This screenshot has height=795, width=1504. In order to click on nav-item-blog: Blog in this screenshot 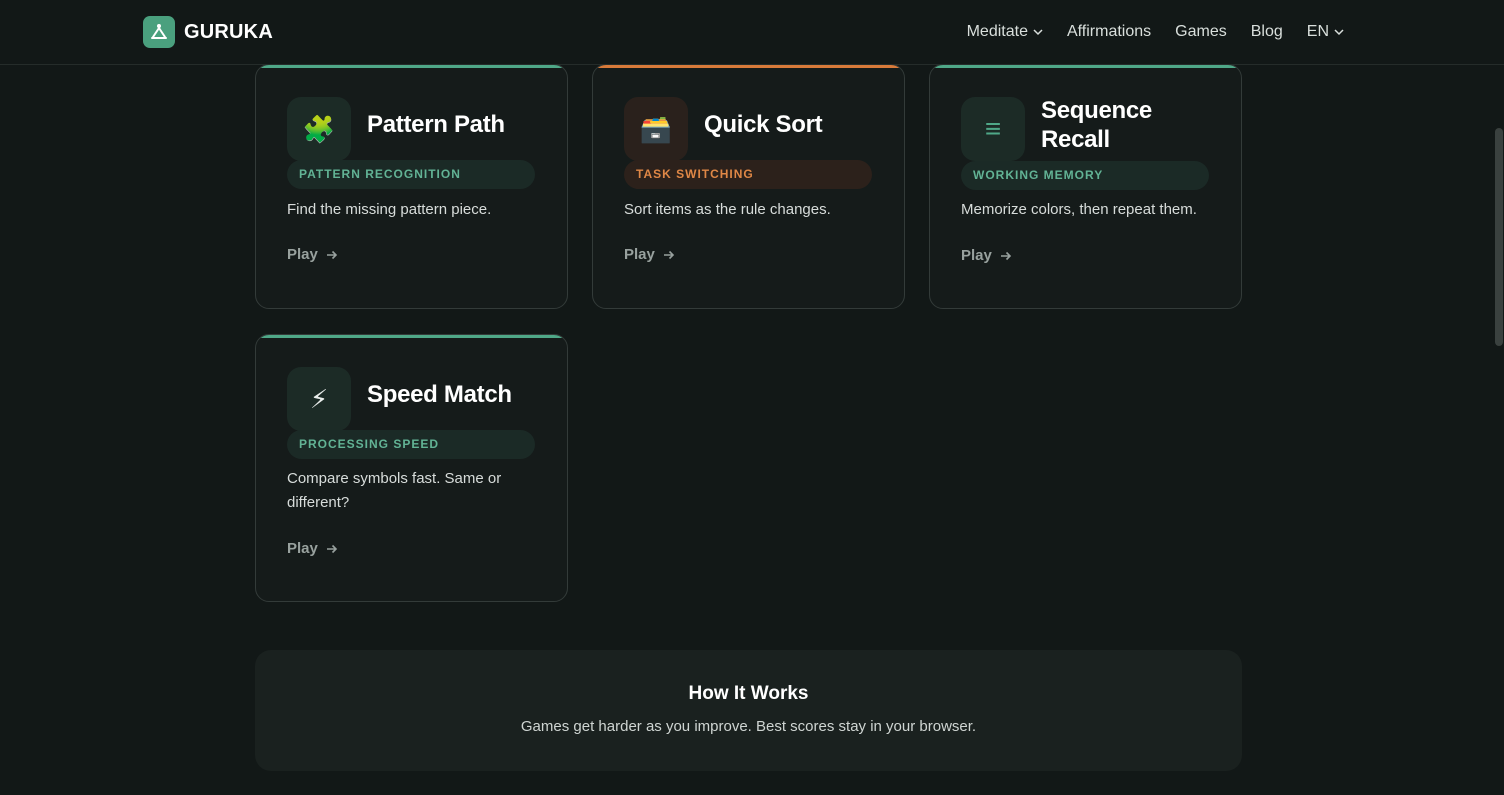, I will do `click(1267, 32)`.